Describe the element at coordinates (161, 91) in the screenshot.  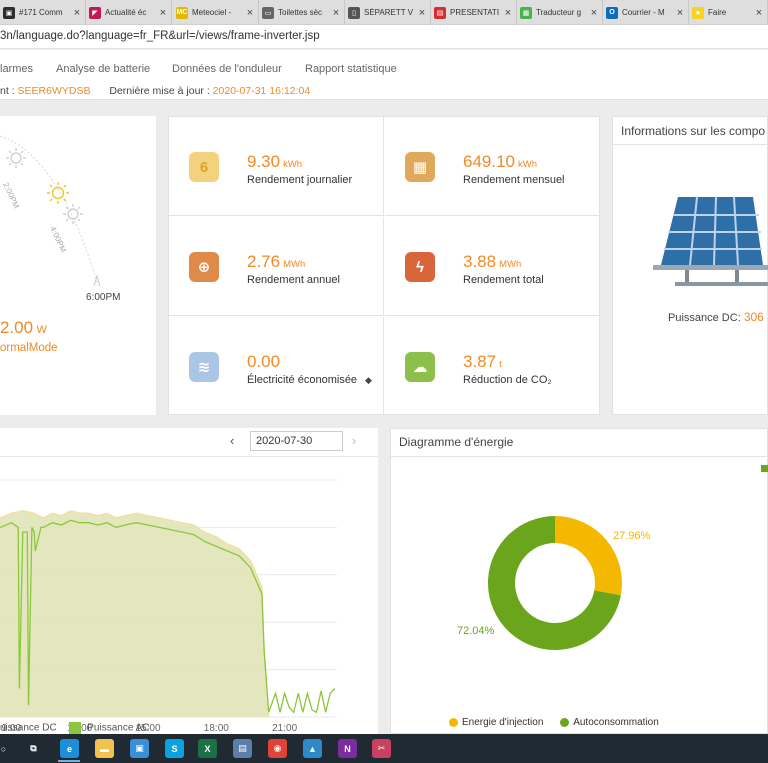
I see `last-update-label: Dernière mise à jour :` at that location.